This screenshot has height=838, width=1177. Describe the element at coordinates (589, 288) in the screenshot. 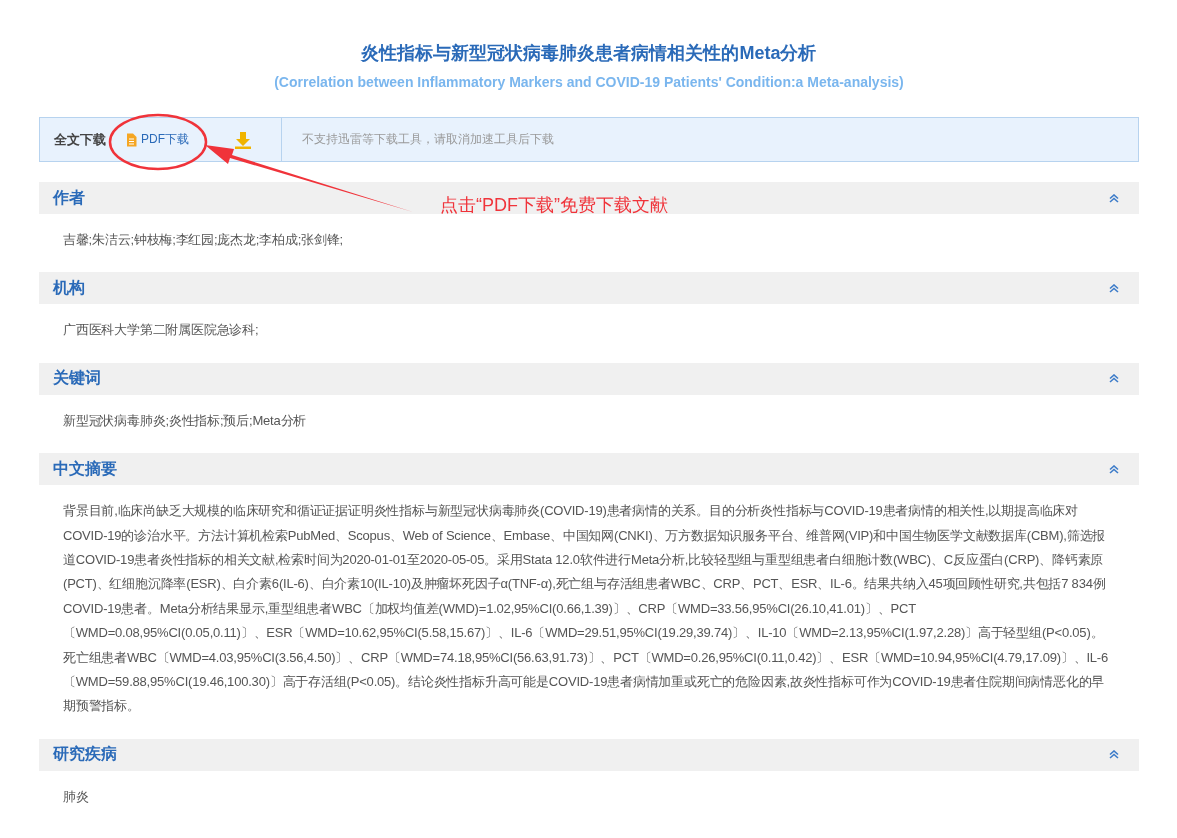

I see `section-header: 机构` at that location.